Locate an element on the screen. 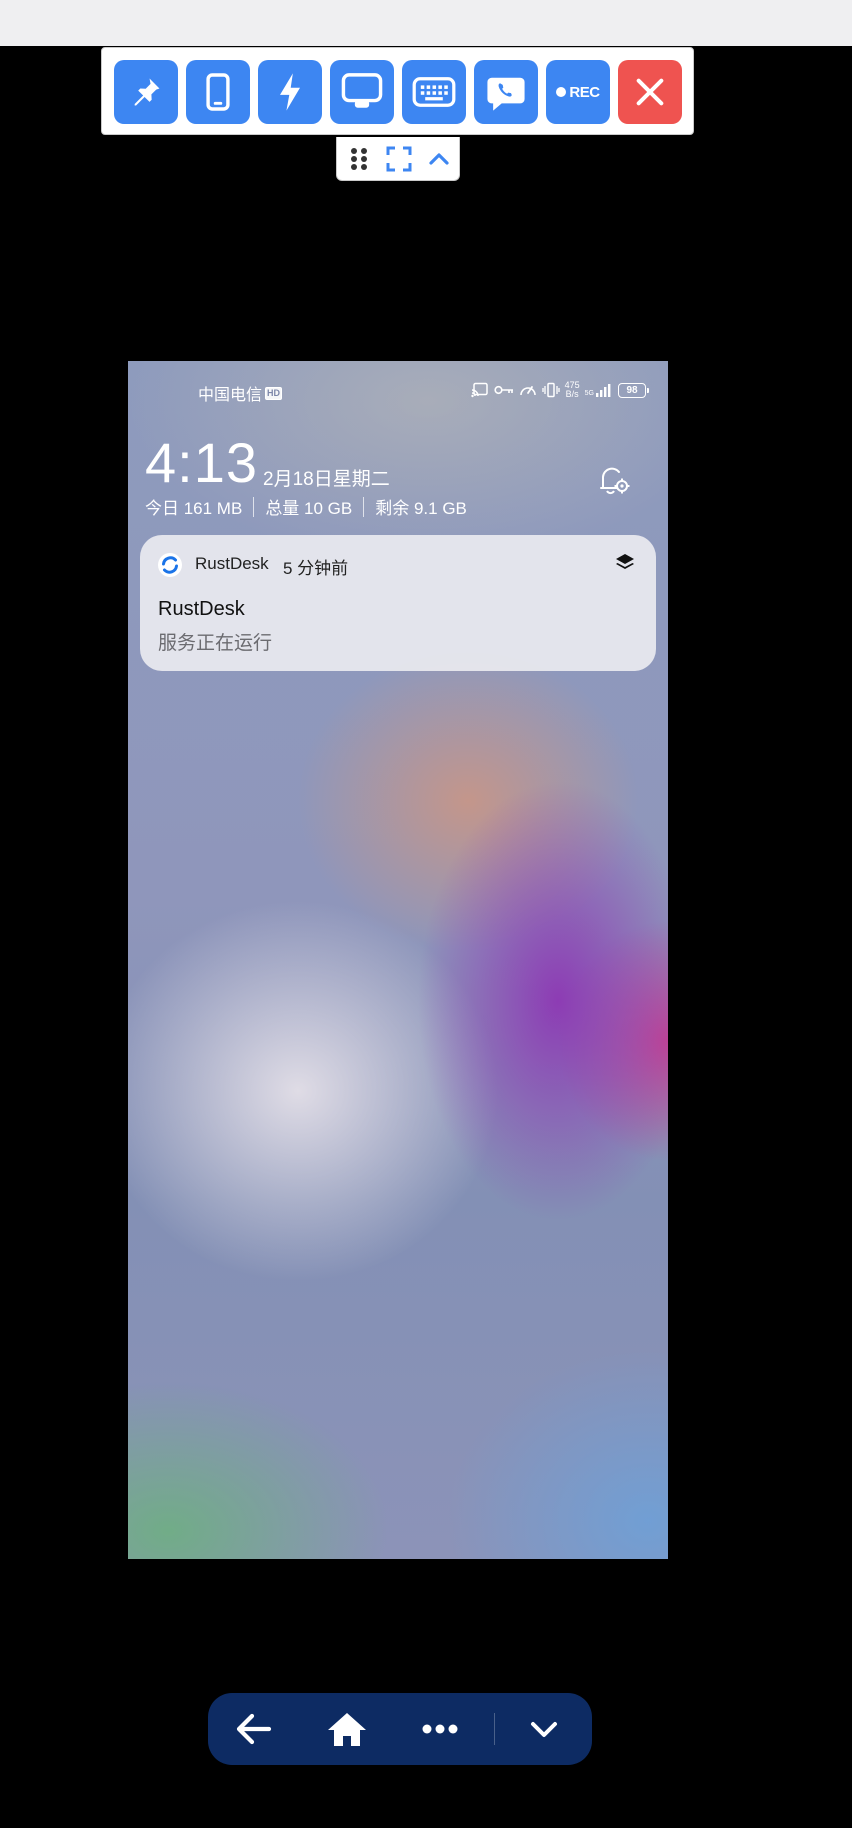 Image resolution: width=852 pixels, height=1828 pixels. network-speed: 475 B/s is located at coordinates (572, 390).